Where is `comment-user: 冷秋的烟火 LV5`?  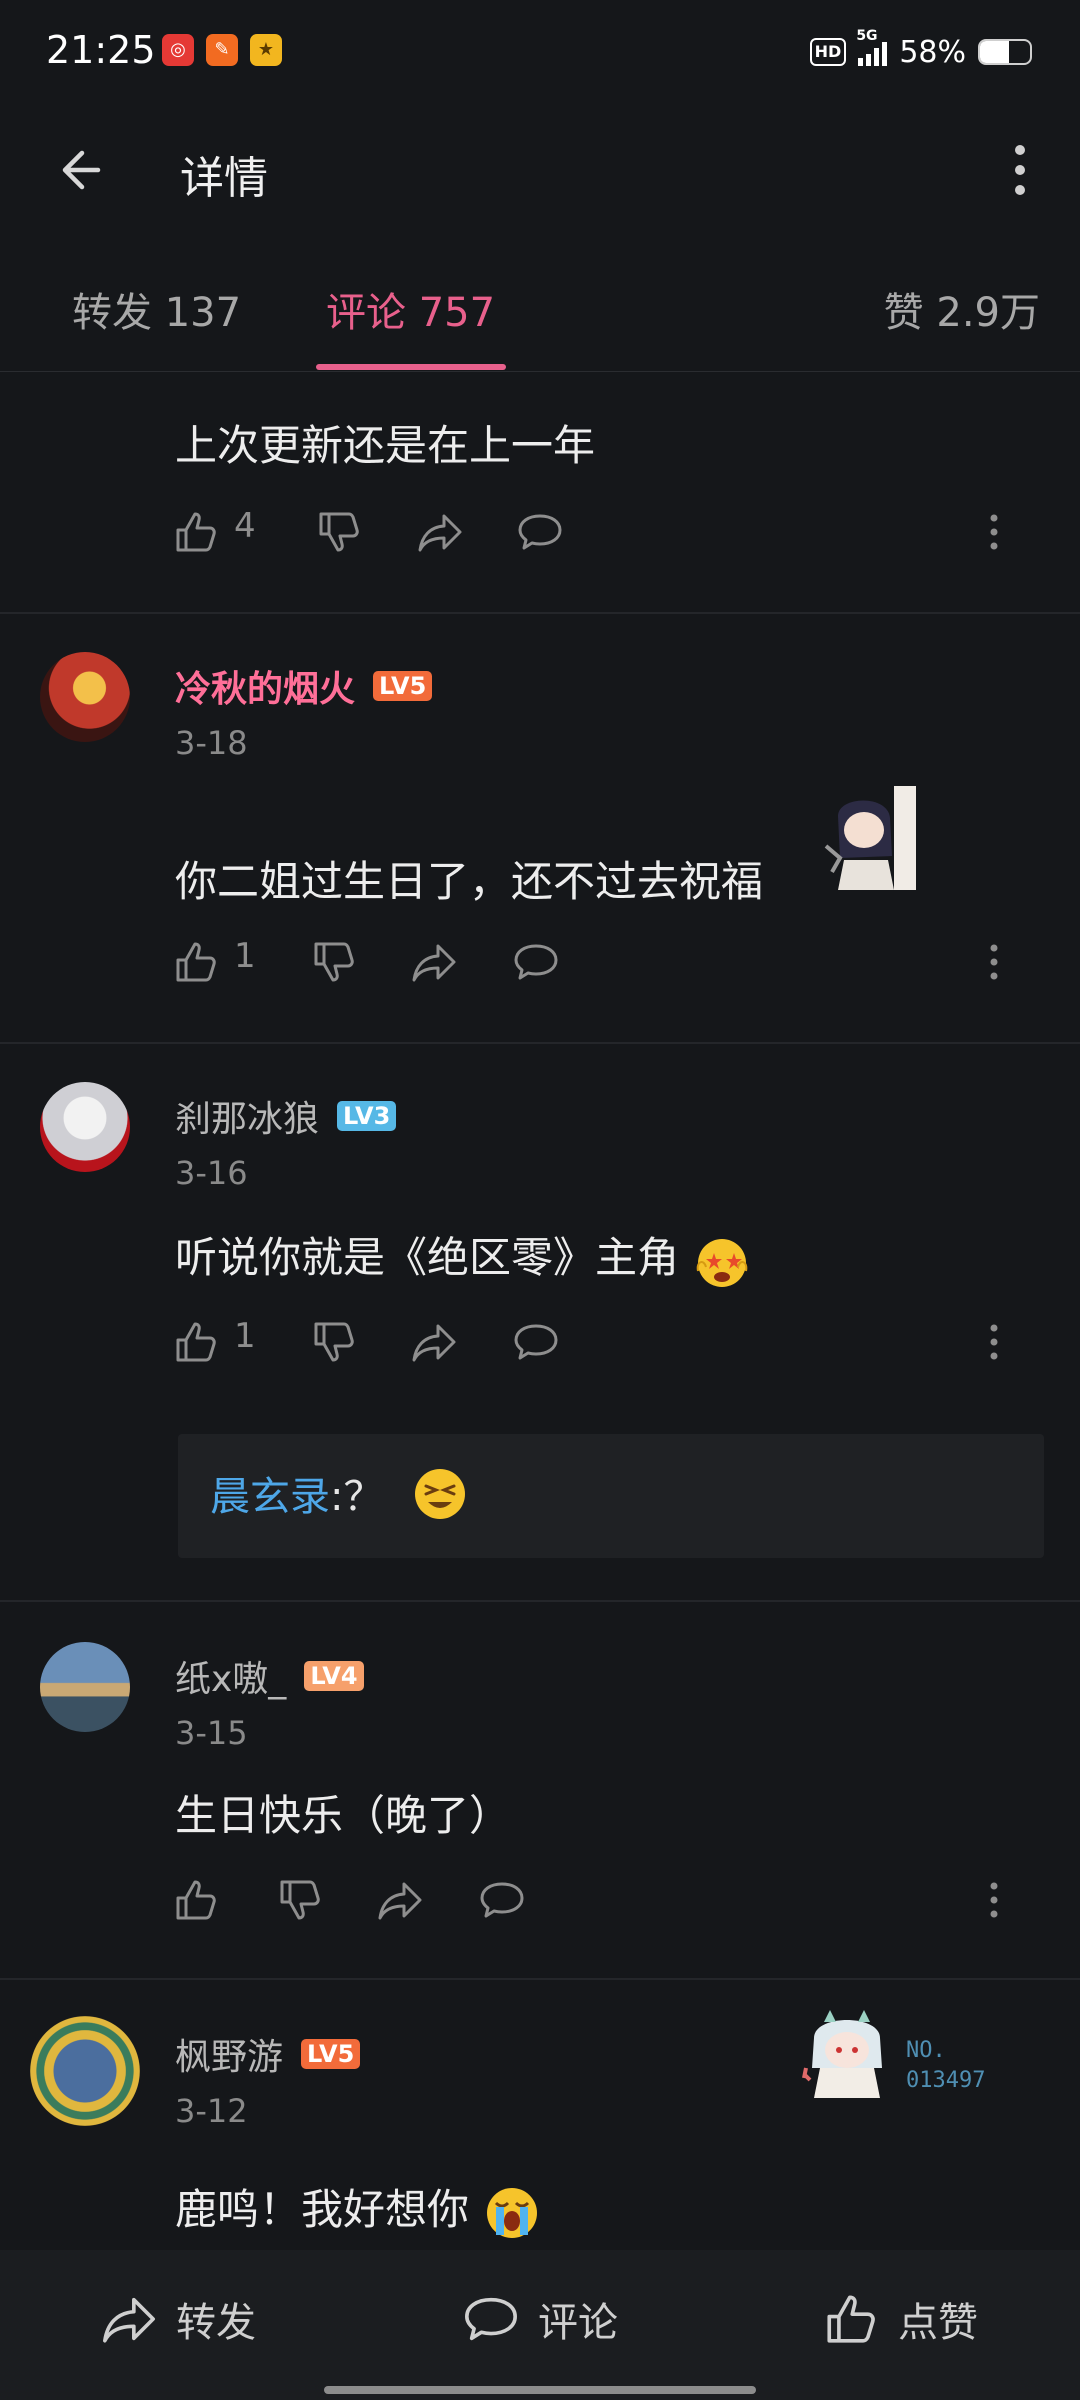
comment-user: 冷秋的烟火 LV5 is located at coordinates (304, 686).